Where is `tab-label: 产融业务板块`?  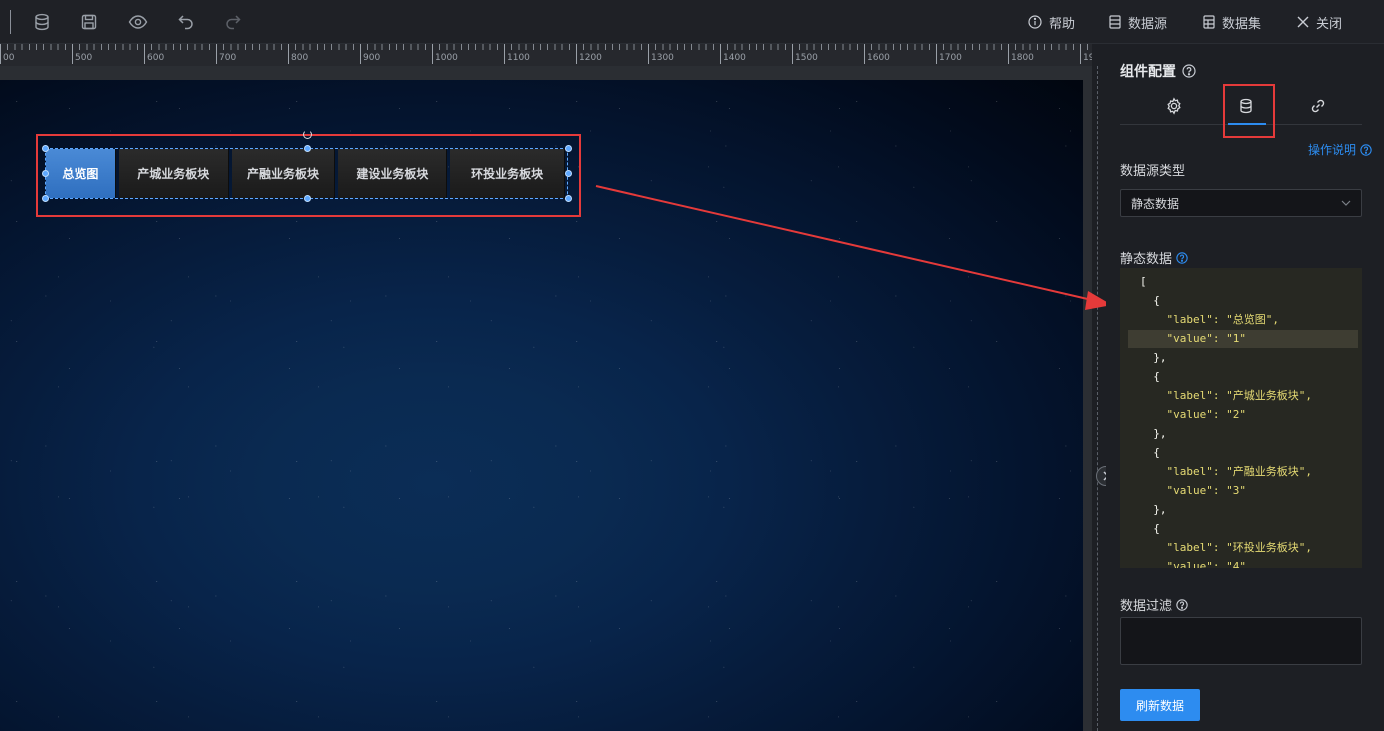
tab-label: 产融业务板块 is located at coordinates (283, 174).